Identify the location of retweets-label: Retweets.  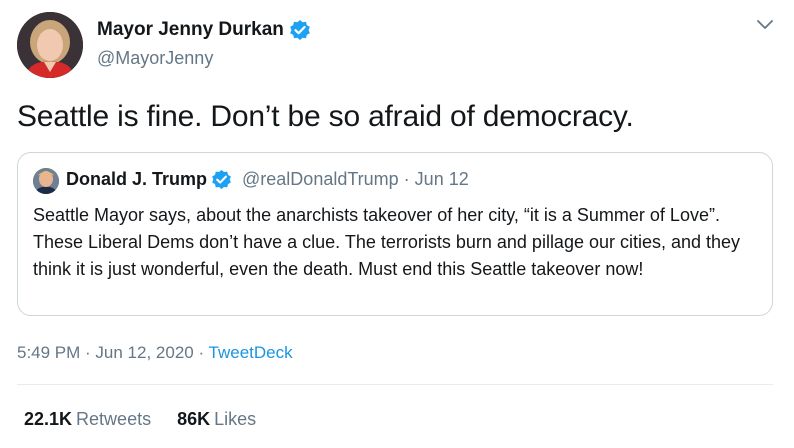
(114, 419).